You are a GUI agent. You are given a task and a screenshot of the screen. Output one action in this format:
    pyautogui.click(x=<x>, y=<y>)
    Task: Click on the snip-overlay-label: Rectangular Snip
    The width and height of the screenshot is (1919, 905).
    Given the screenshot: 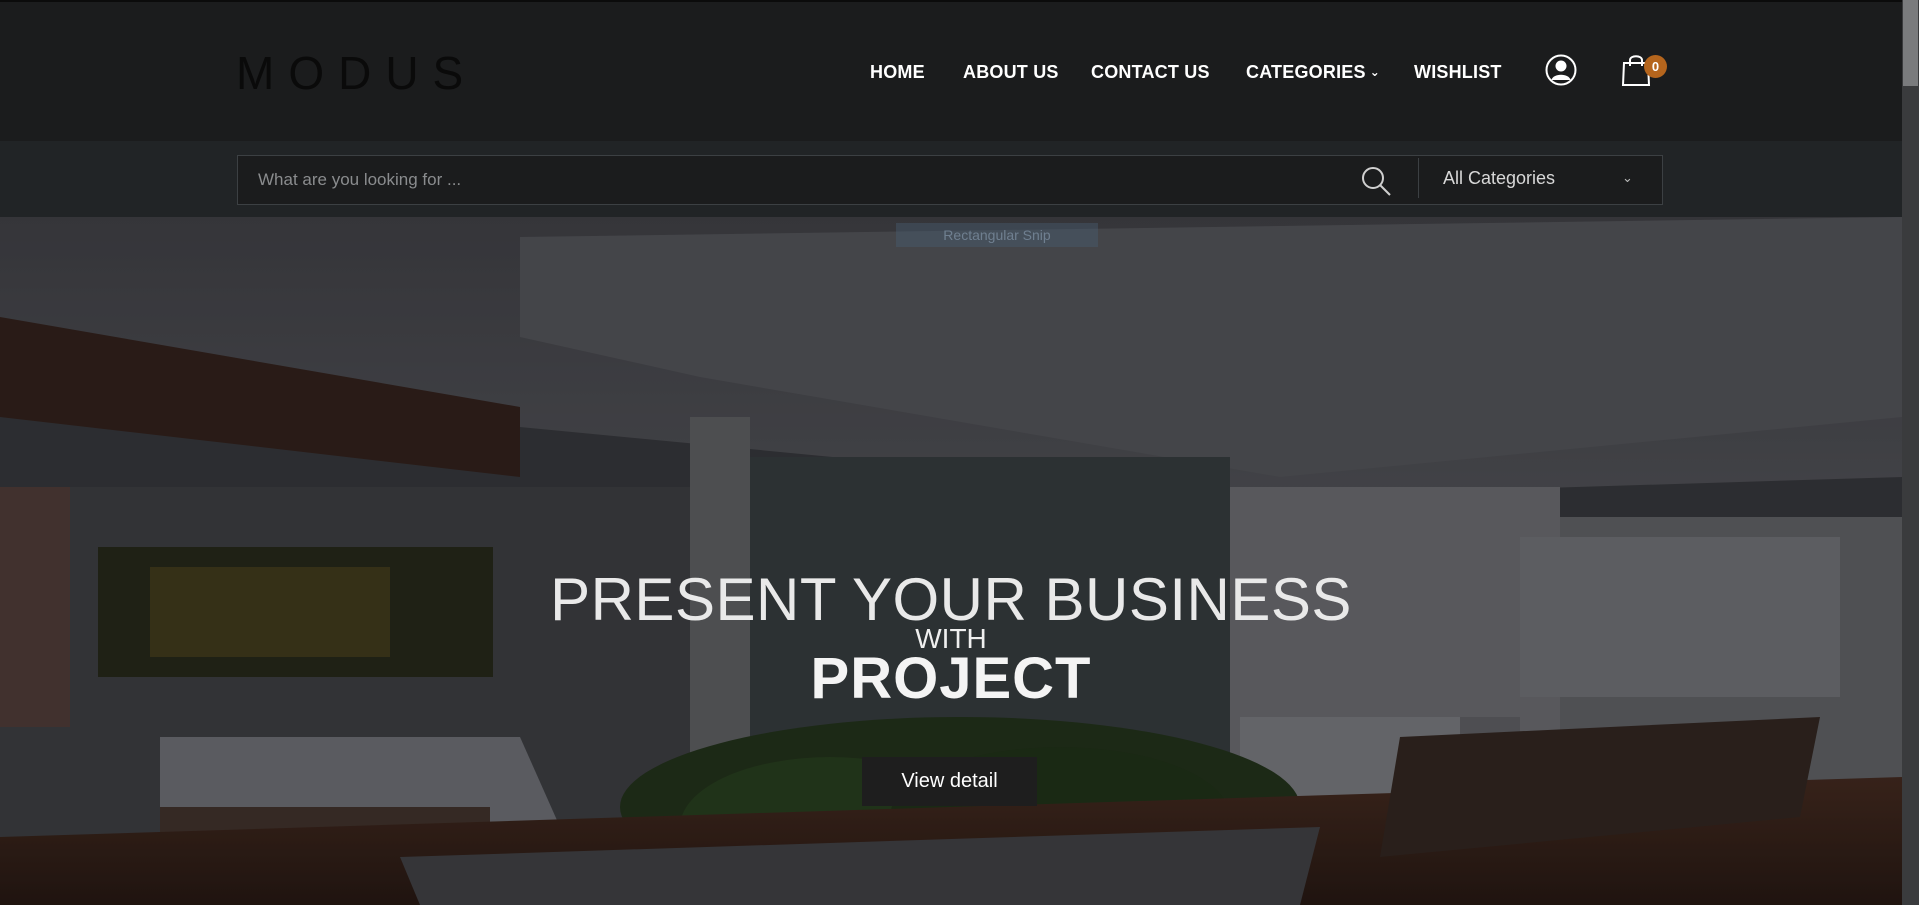 What is the action you would take?
    pyautogui.click(x=997, y=235)
    